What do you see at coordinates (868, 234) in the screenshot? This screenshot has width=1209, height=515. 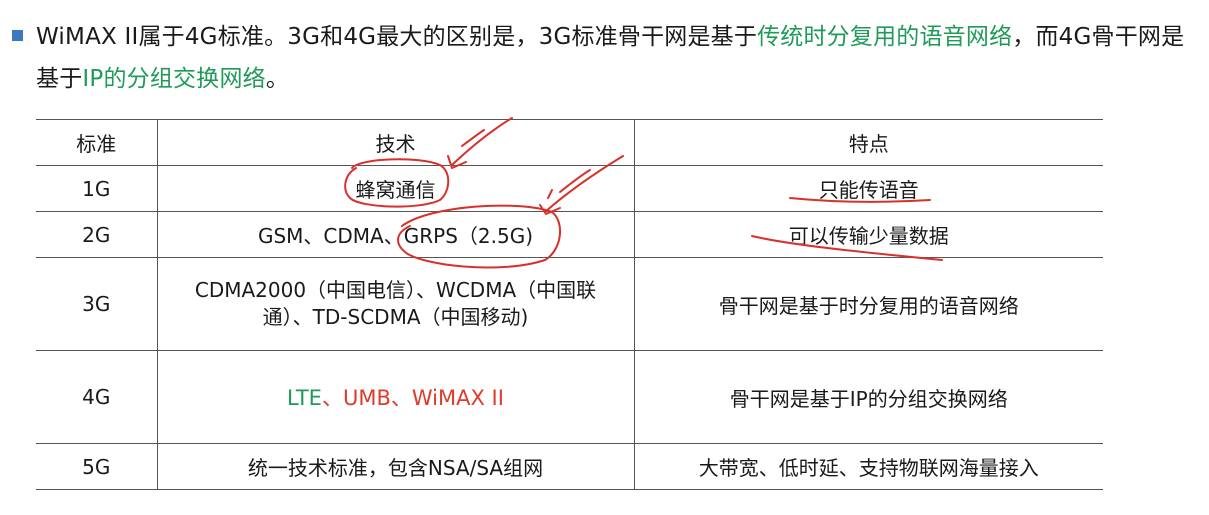 I see `cell-feature: 可以传输少量数据` at bounding box center [868, 234].